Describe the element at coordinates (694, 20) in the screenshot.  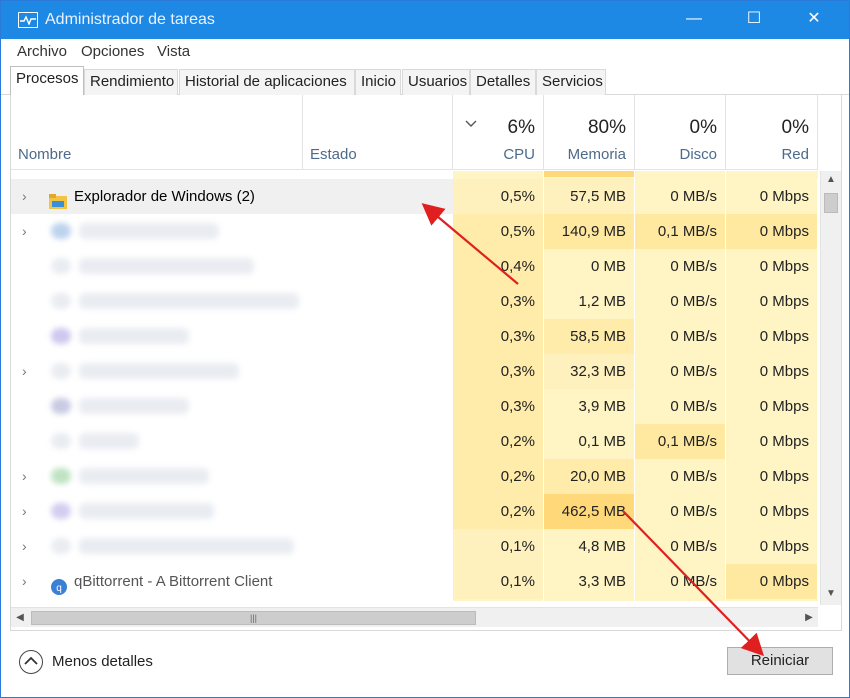
I see `minimize-button: —` at that location.